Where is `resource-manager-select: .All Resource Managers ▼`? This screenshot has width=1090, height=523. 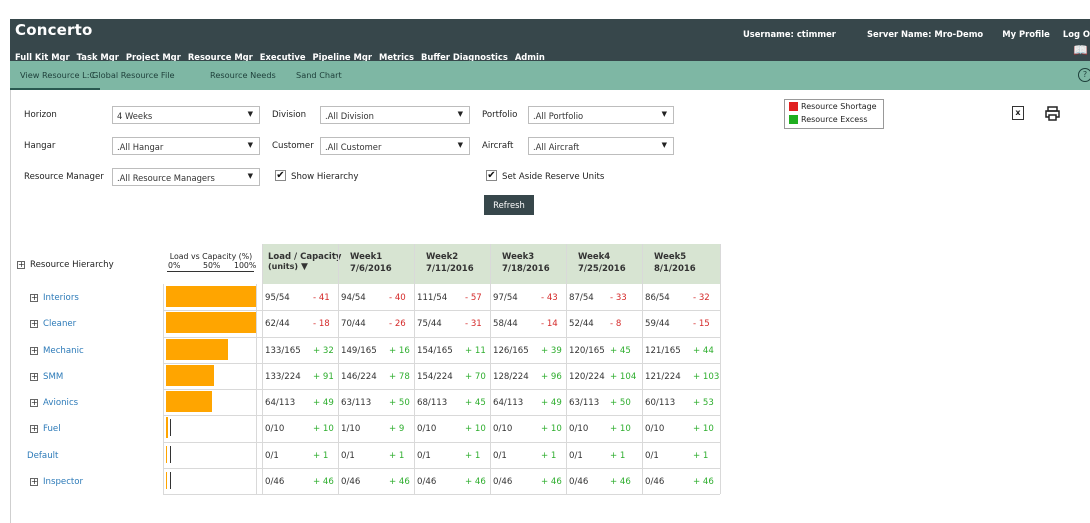 resource-manager-select: .All Resource Managers ▼ is located at coordinates (186, 177).